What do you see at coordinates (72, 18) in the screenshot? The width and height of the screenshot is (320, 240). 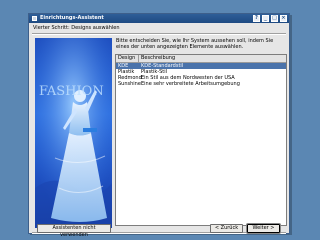 I see `window-title: Einrichtungs-Assistent` at bounding box center [72, 18].